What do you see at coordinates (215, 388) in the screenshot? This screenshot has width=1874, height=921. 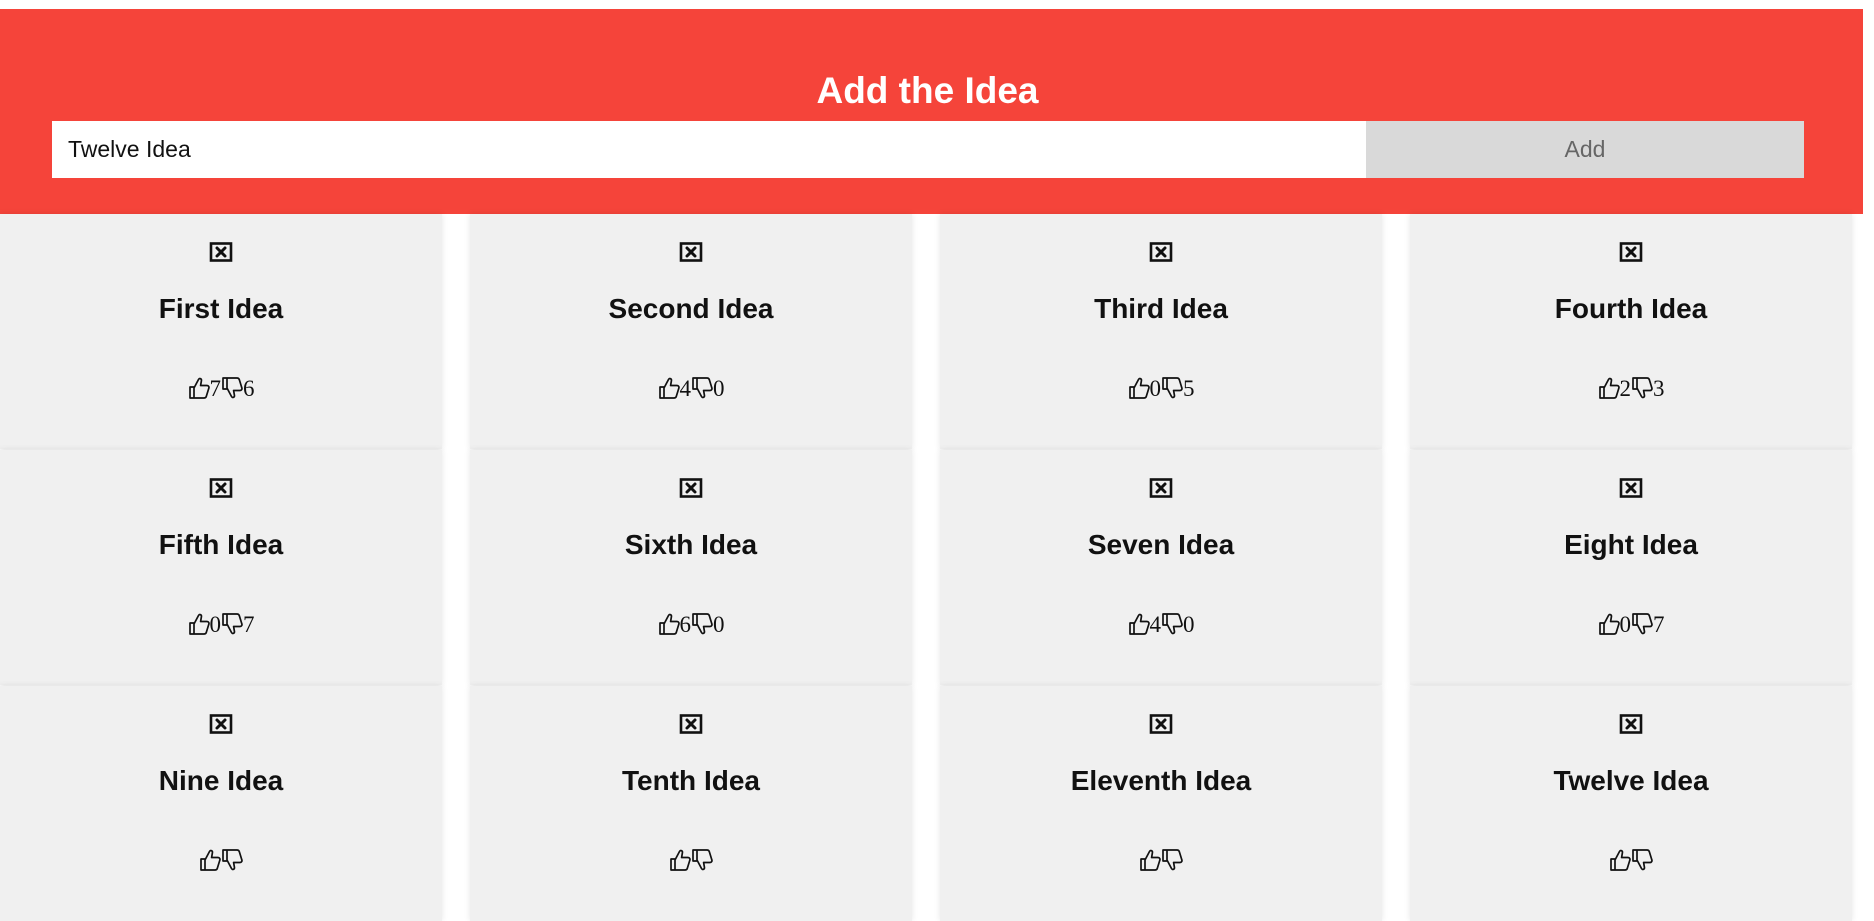 I see `upvote-count: 7` at bounding box center [215, 388].